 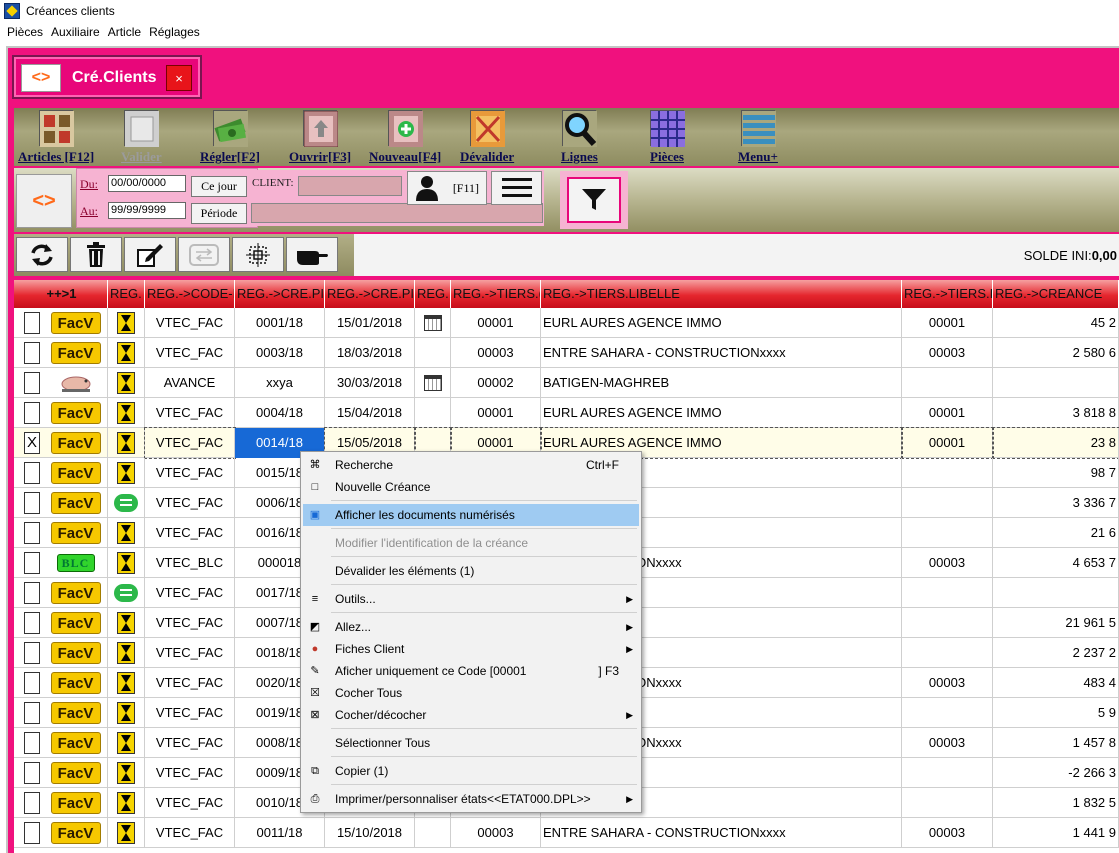 I want to click on column-header: ++>1, so click(x=61, y=294).